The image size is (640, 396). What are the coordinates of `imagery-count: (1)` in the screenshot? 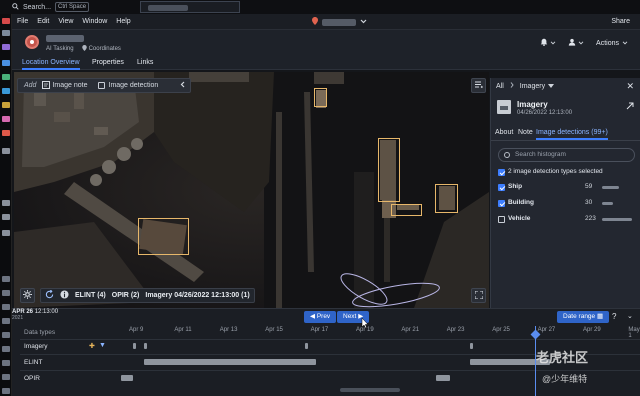 It's located at (245, 295).